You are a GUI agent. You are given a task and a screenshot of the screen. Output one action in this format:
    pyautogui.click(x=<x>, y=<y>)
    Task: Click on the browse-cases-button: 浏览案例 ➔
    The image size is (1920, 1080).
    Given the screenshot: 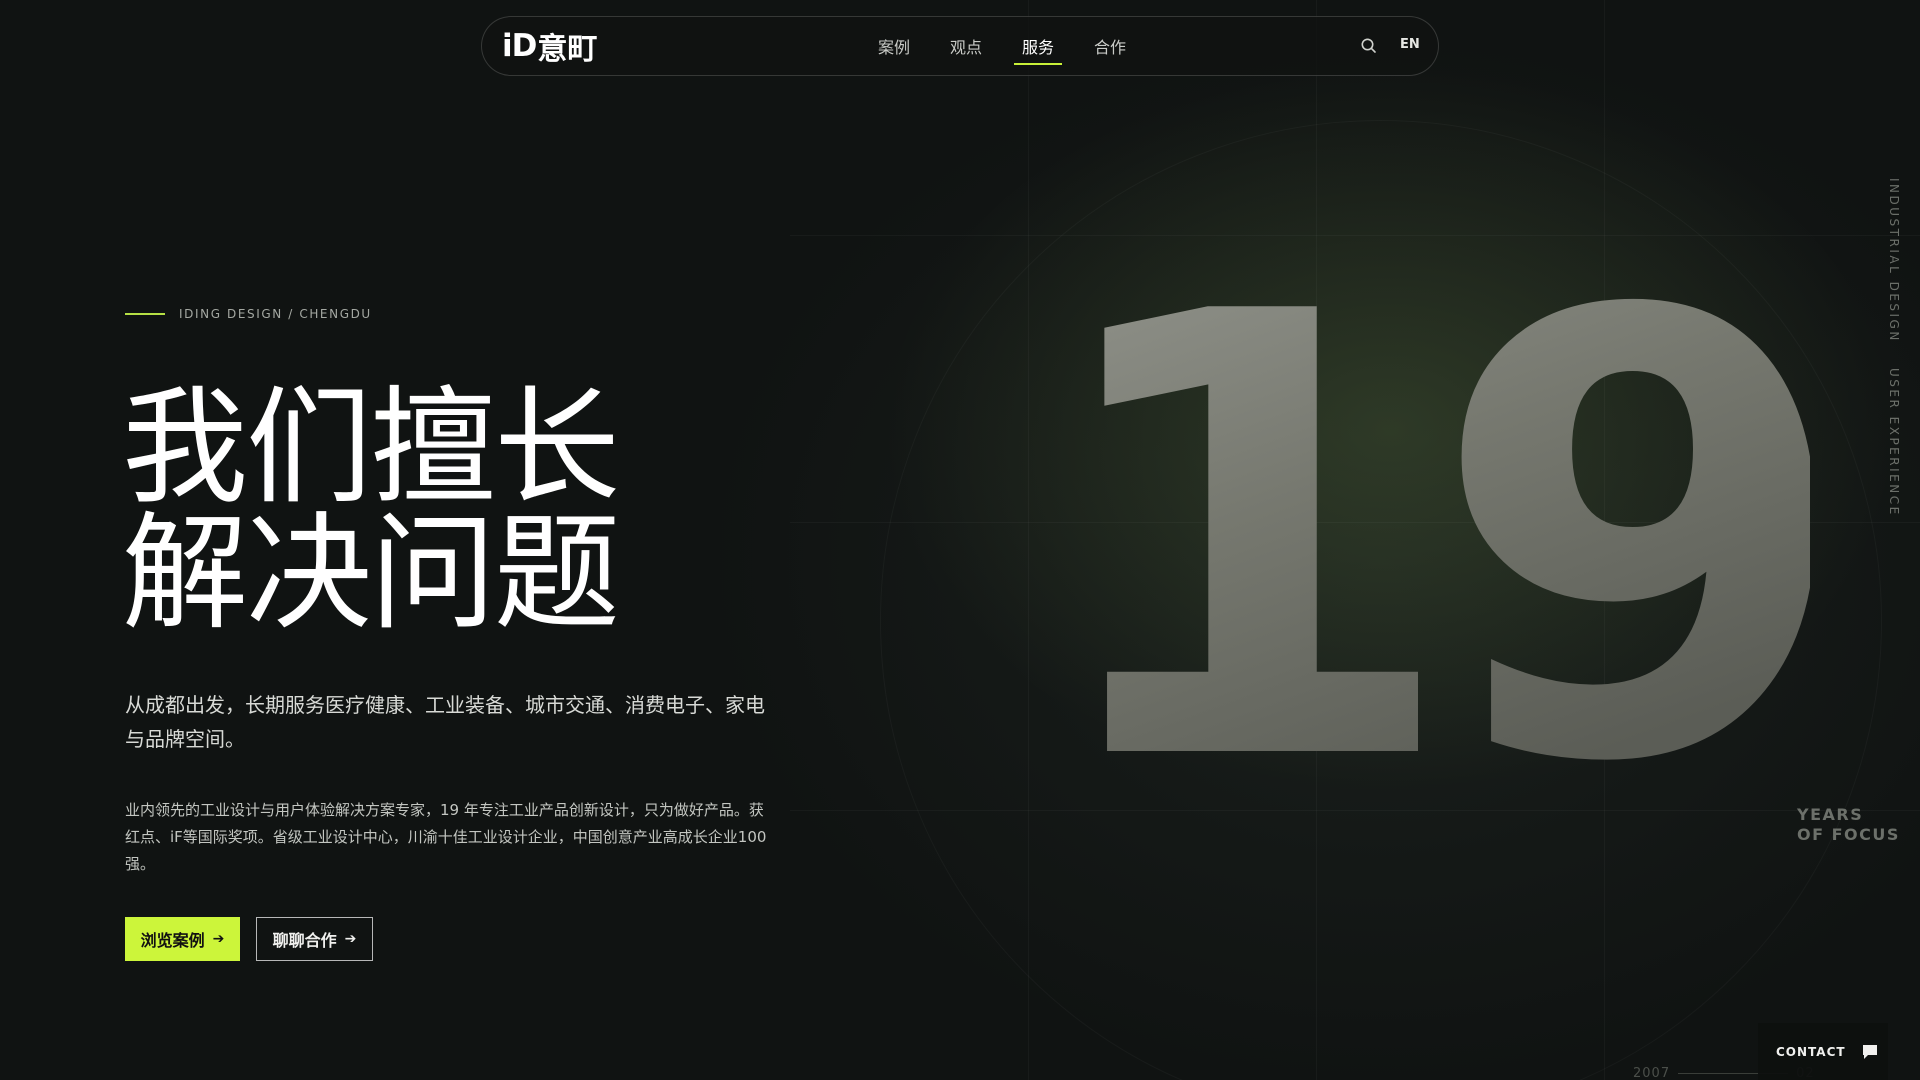 What is the action you would take?
    pyautogui.click(x=182, y=939)
    